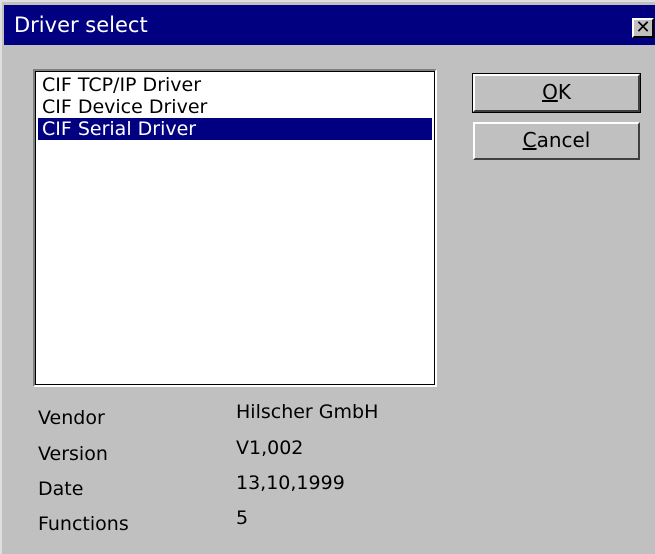 This screenshot has height=554, width=655. Describe the element at coordinates (71, 418) in the screenshot. I see `vendor-label: Vendor` at that location.